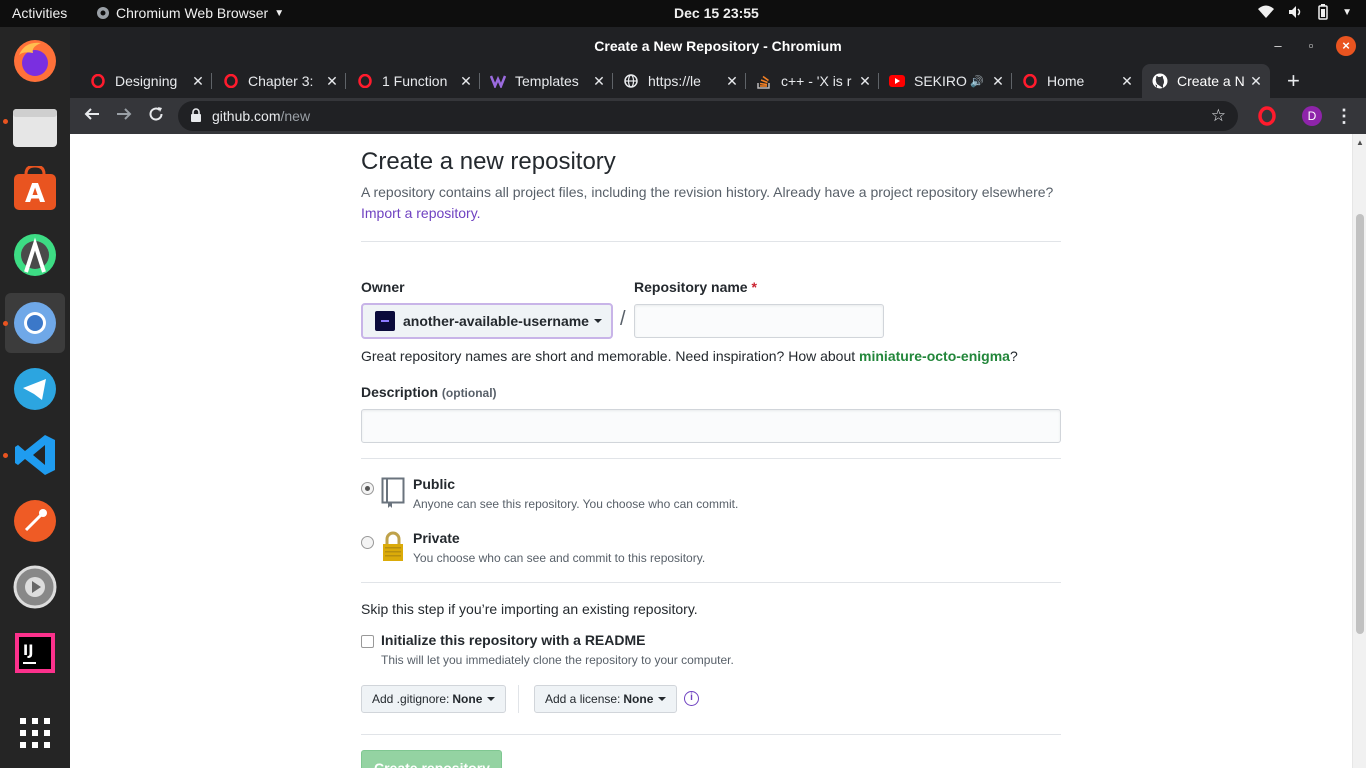  Describe the element at coordinates (413, 81) in the screenshot. I see `tab-1-function: 1 Function ✕` at that location.